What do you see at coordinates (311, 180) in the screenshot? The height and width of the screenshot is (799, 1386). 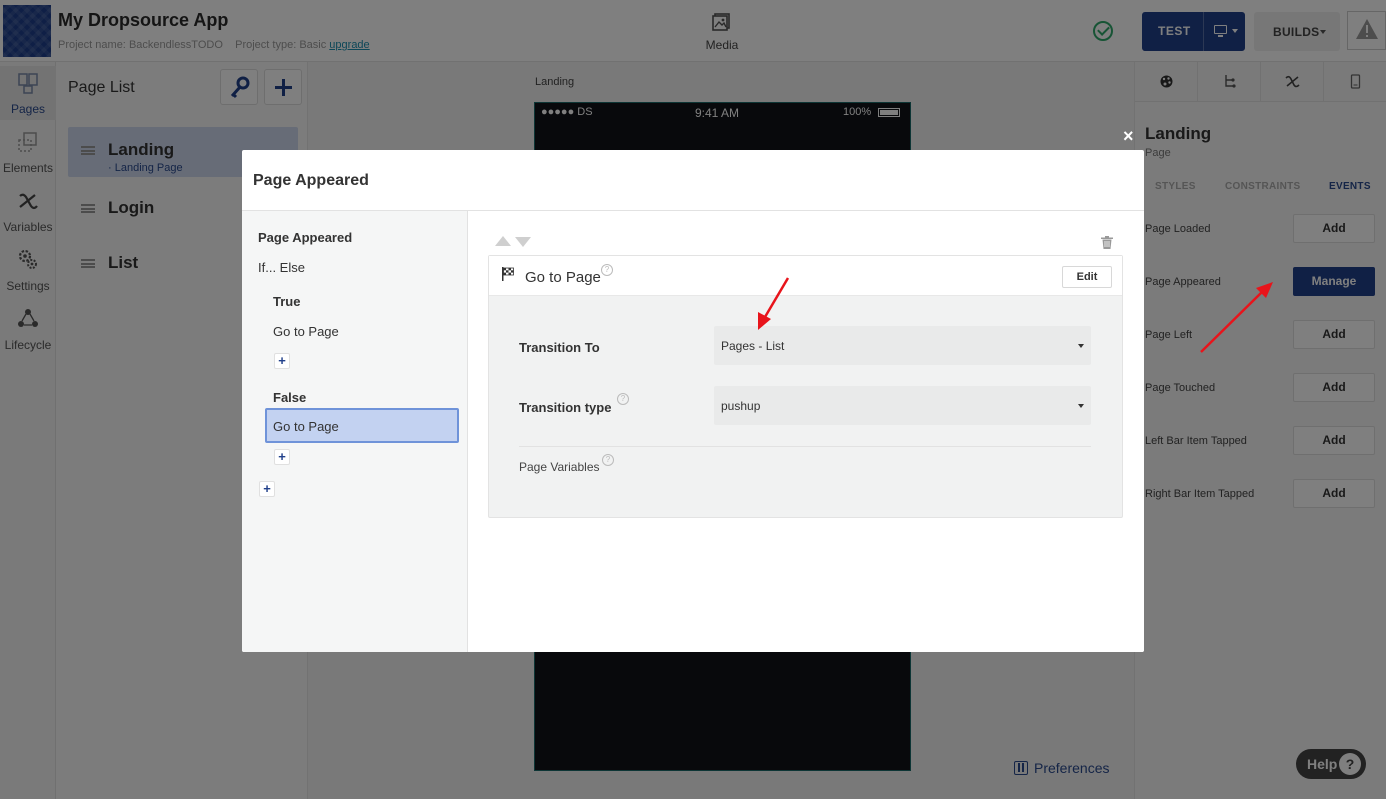 I see `modal-title: Page Appeared` at bounding box center [311, 180].